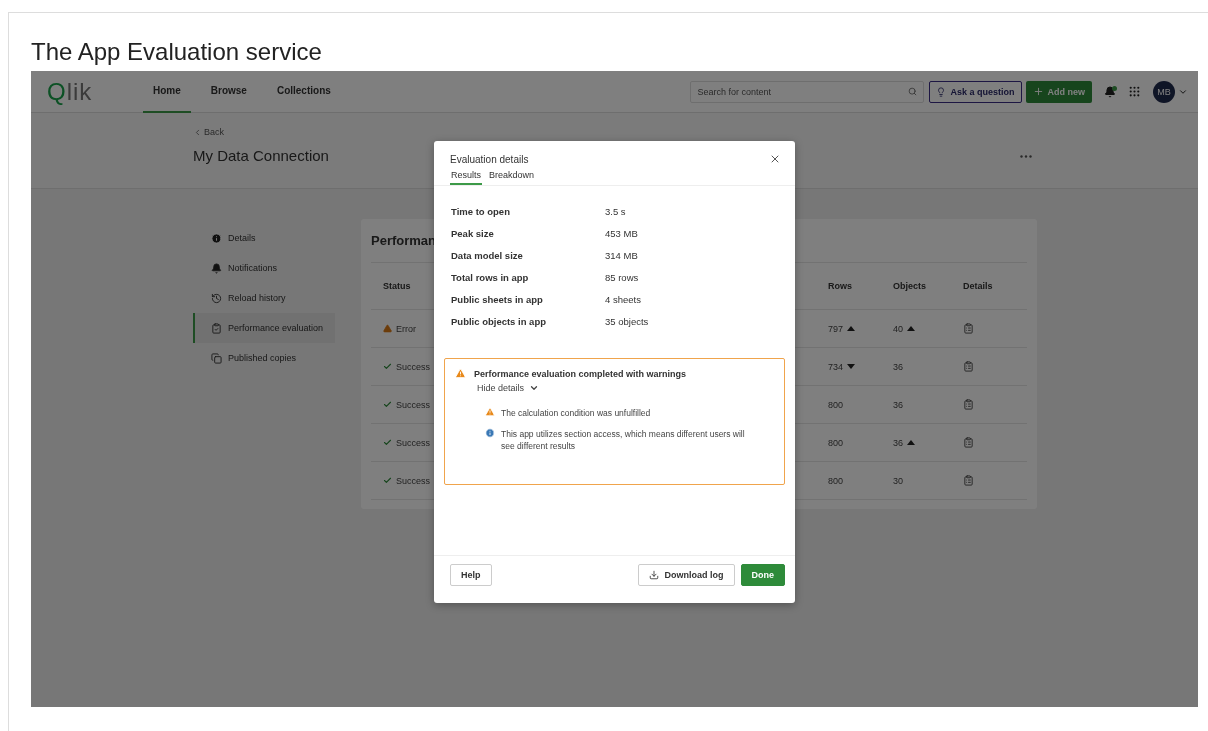 This screenshot has width=1208, height=731. What do you see at coordinates (508, 388) in the screenshot?
I see `details-toggle: Hide details` at bounding box center [508, 388].